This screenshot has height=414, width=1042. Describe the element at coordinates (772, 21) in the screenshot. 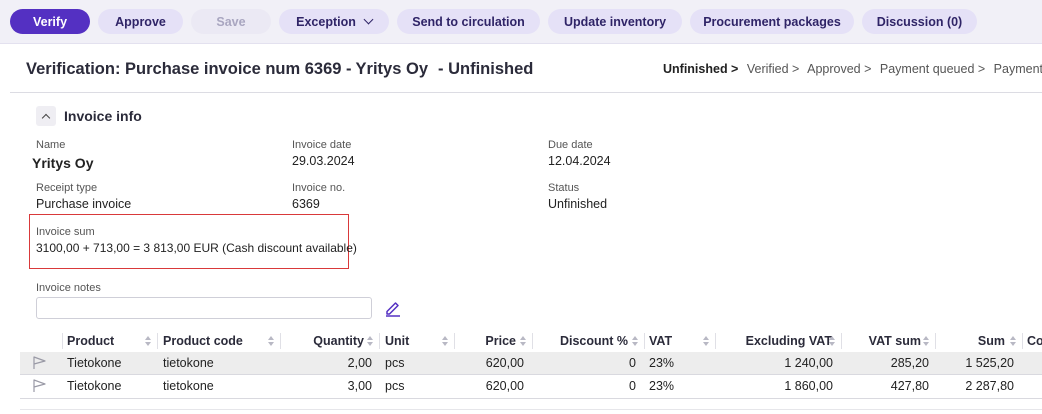

I see `procurement-packages-button: Procurement packages` at that location.